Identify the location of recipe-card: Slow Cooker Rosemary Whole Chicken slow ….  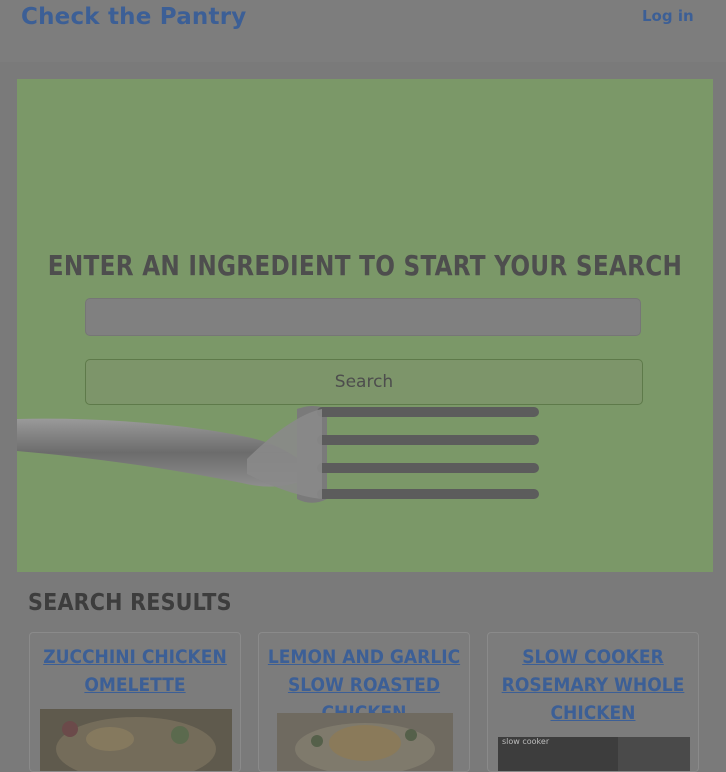
(593, 702).